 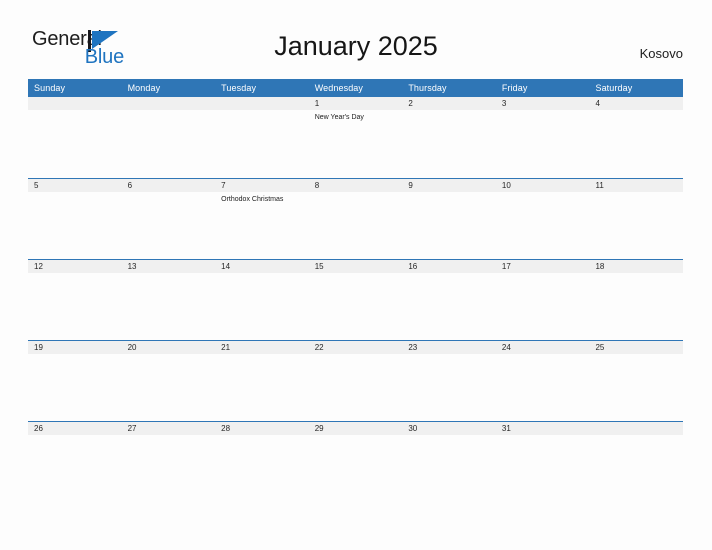 I want to click on day-cell-10: 10, so click(x=542, y=219).